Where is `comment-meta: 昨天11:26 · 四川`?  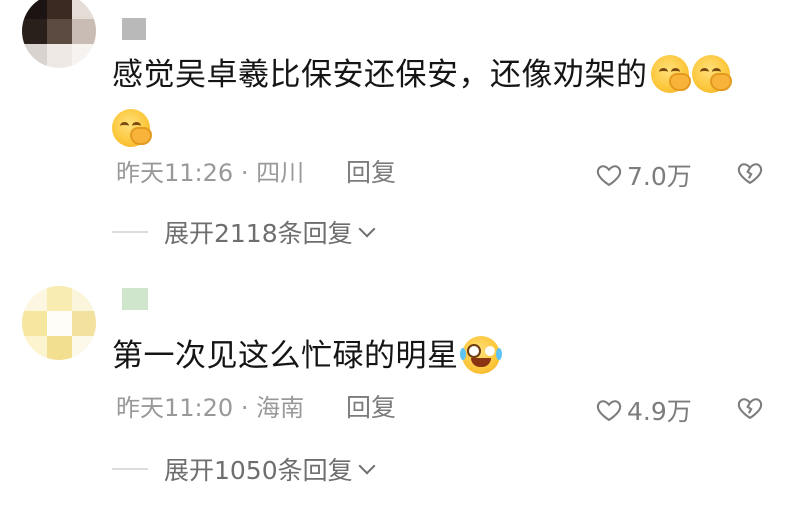 comment-meta: 昨天11:26 · 四川 is located at coordinates (210, 173).